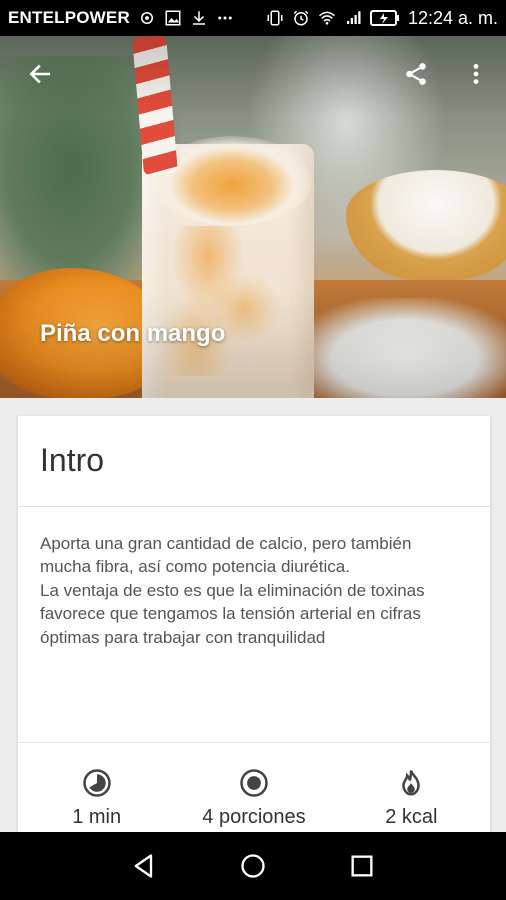 The width and height of the screenshot is (506, 900). I want to click on home-circle-icon, so click(253, 866).